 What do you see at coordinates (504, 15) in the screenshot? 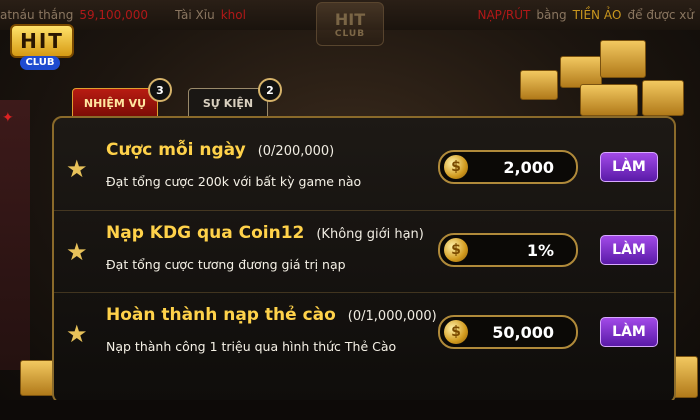
I see `ticker-nap-rut: NẠP/RÚT` at bounding box center [504, 15].